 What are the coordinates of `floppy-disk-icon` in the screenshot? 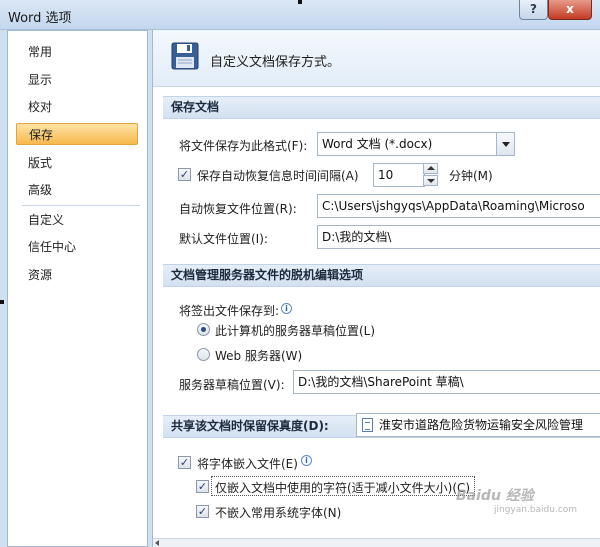 It's located at (185, 56).